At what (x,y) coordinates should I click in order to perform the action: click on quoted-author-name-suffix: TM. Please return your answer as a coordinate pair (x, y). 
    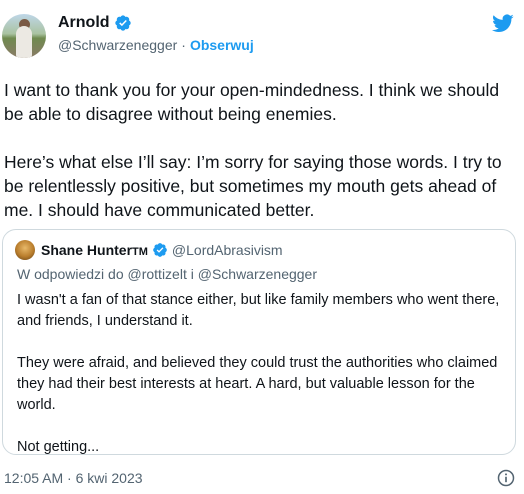
    Looking at the image, I should click on (140, 252).